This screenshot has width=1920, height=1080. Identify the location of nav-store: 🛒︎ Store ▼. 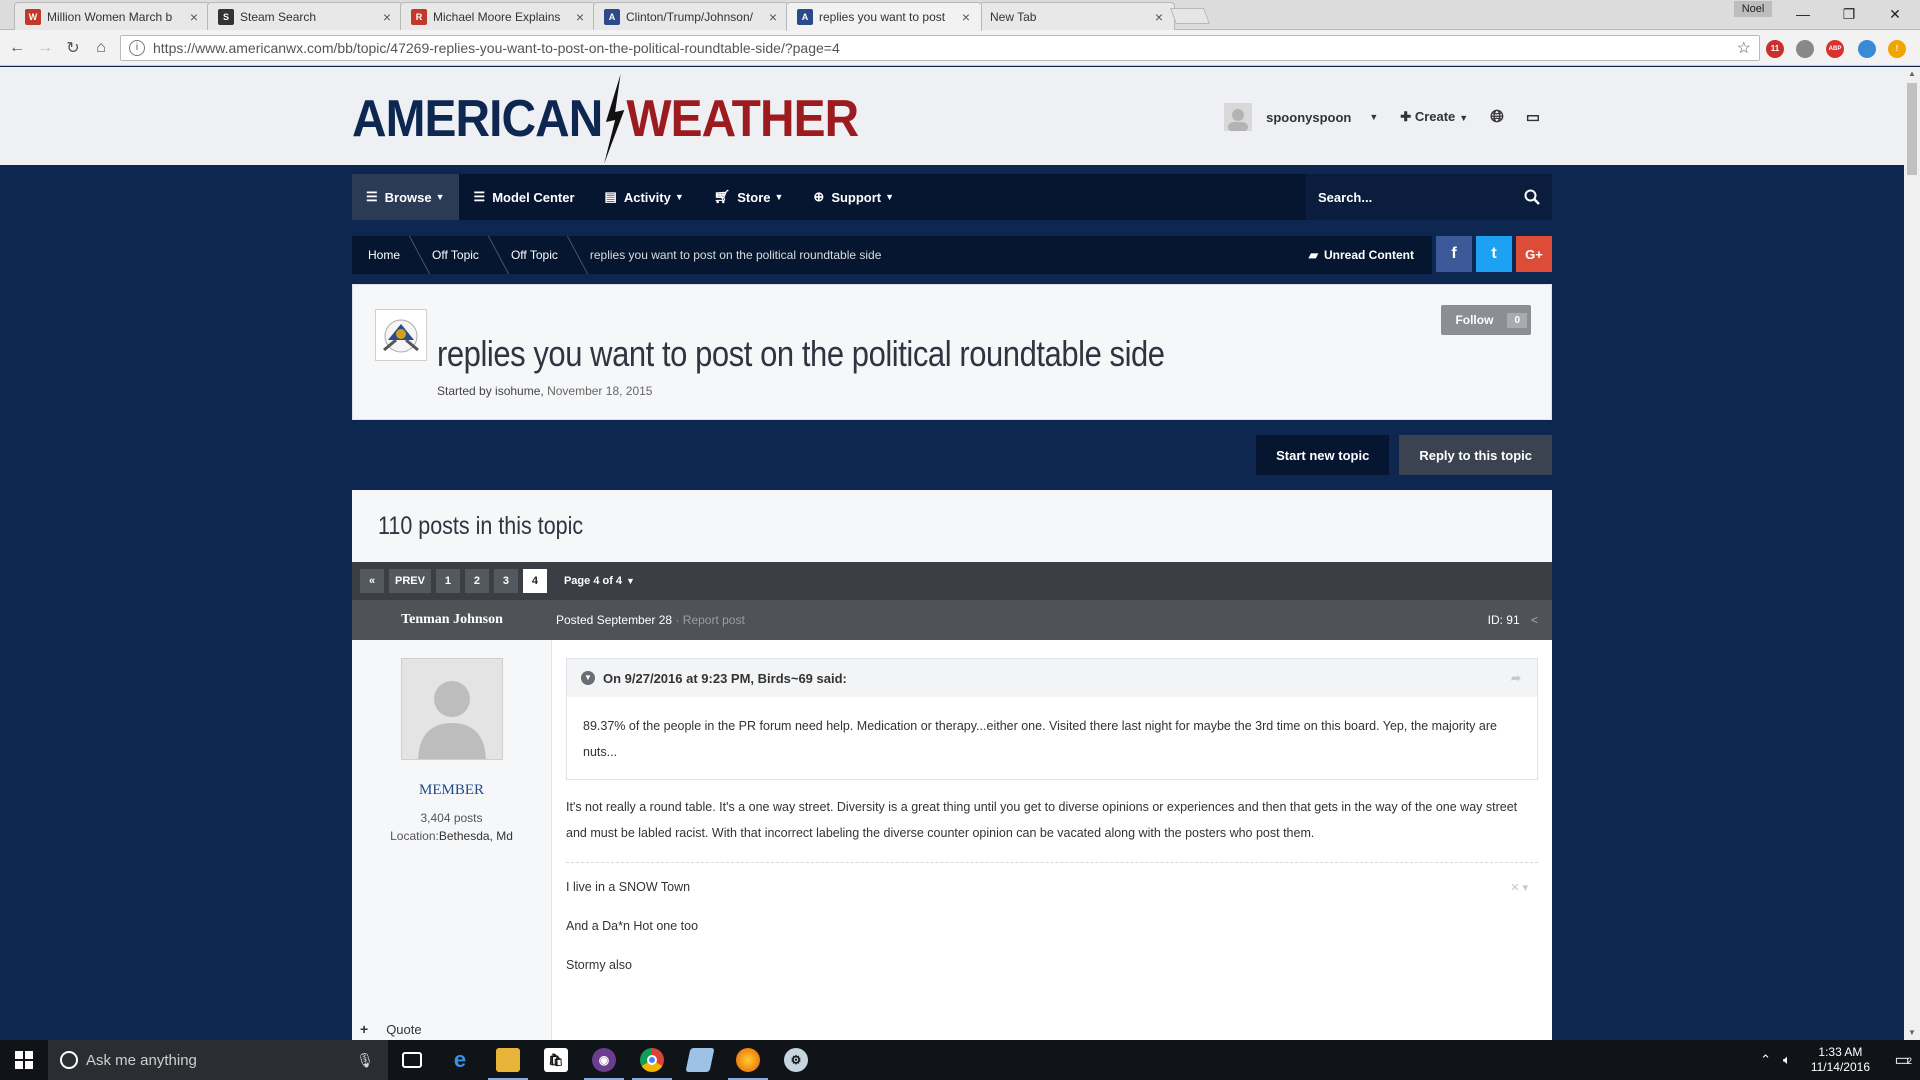
(749, 197).